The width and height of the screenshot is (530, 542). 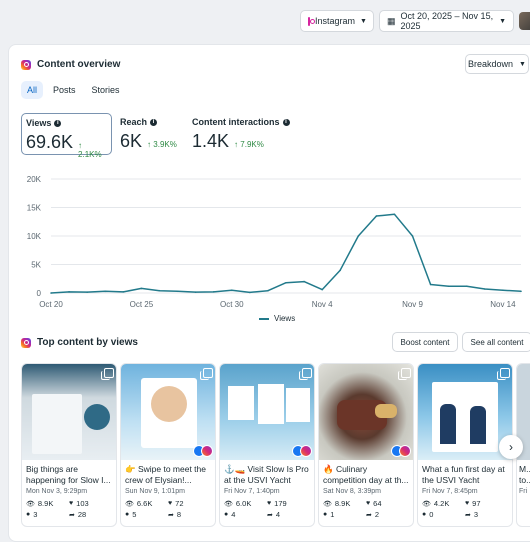 I want to click on carousel-next-button: ›, so click(x=511, y=447).